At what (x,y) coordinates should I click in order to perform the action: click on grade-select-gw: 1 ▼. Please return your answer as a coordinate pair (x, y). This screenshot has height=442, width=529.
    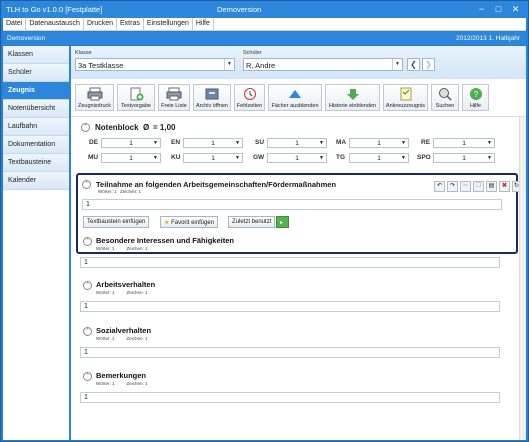
    Looking at the image, I should click on (297, 158).